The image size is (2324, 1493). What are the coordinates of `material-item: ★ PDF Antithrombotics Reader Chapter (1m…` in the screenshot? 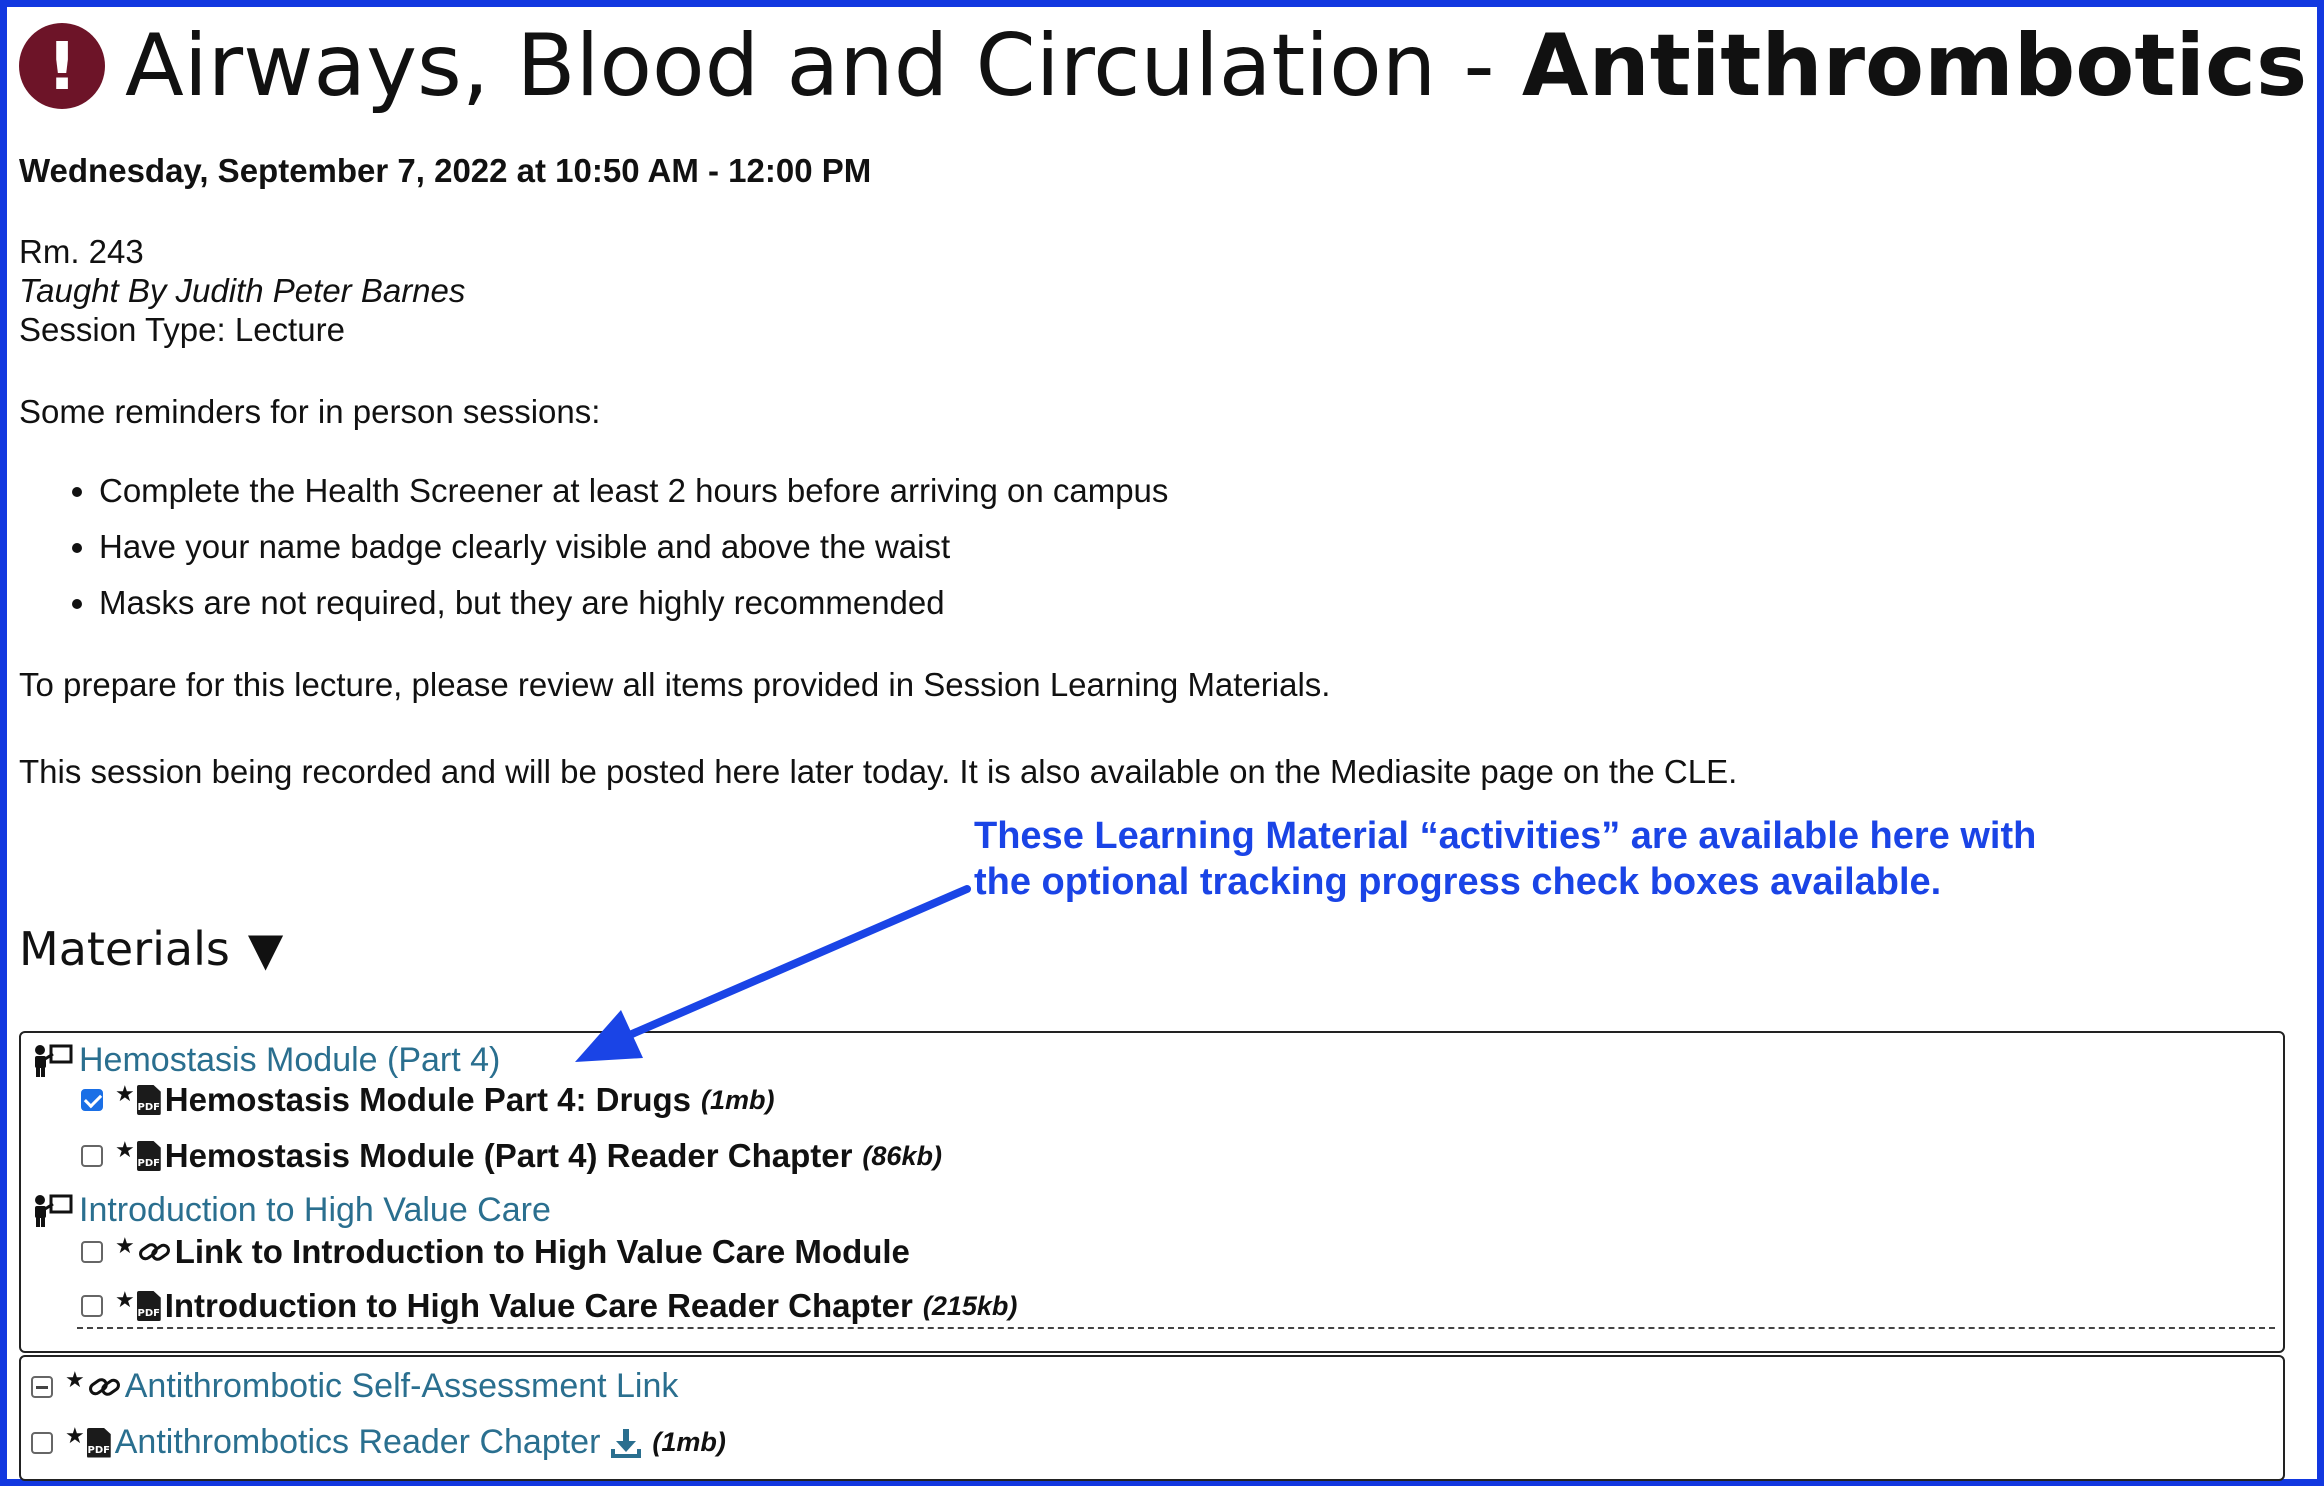 It's located at (378, 1442).